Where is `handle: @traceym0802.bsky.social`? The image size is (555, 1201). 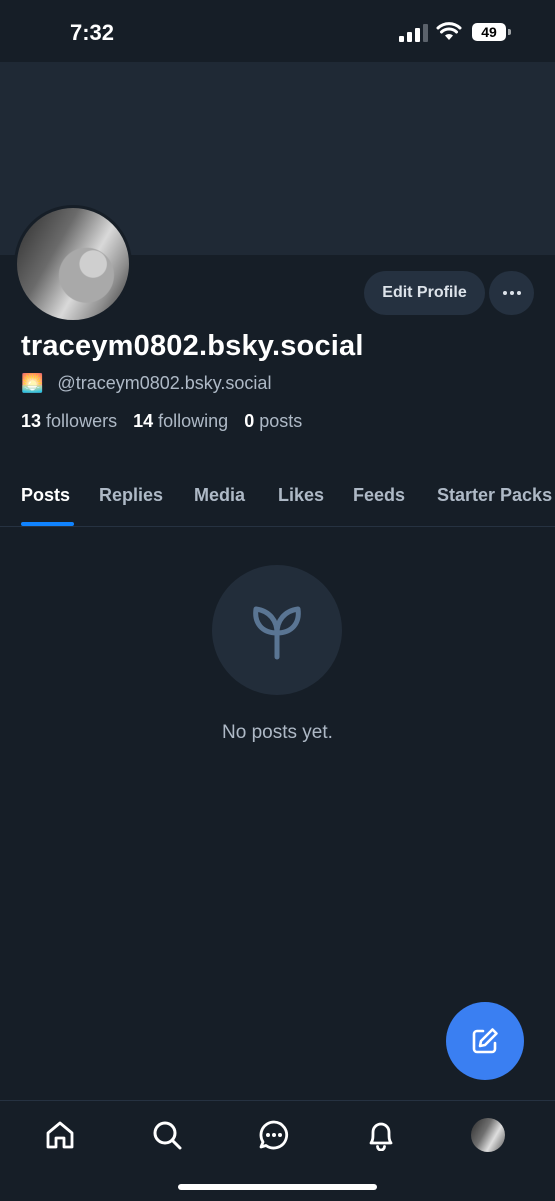 handle: @traceym0802.bsky.social is located at coordinates (164, 383).